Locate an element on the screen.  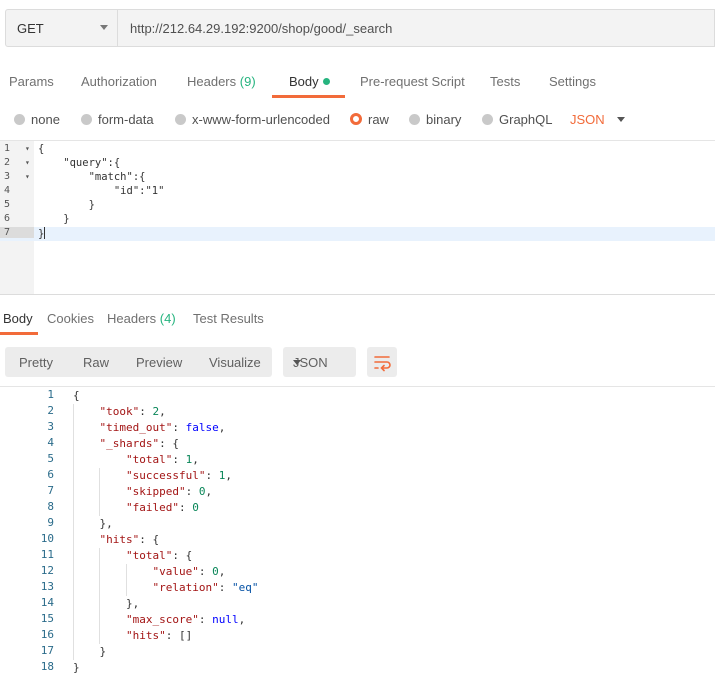
code-line: 2 ▾ "query":{ is located at coordinates (357, 164).